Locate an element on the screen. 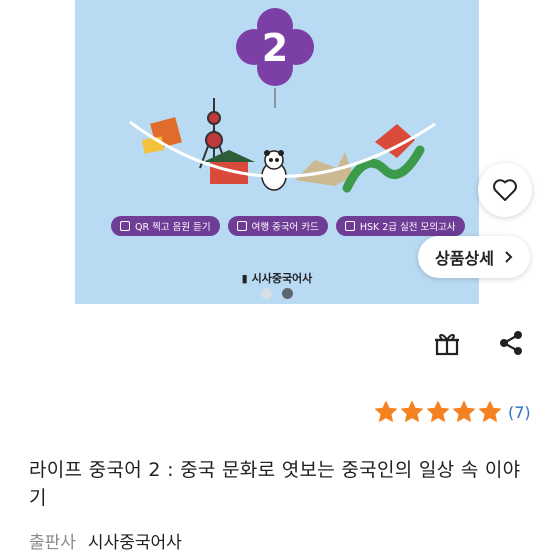  chip-travel-card: 여행 중국어 카드 is located at coordinates (277, 226).